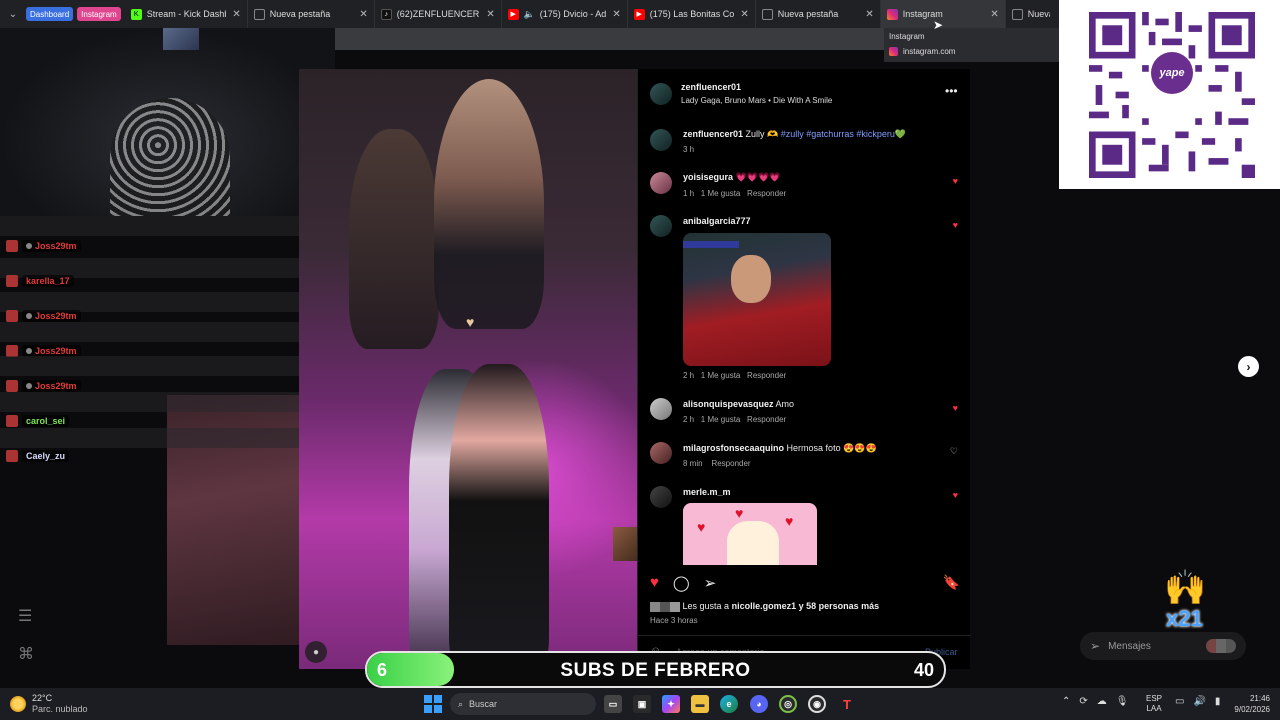 The image size is (1280, 720). What do you see at coordinates (700, 704) in the screenshot?
I see `file-explorer-icon: ▬` at bounding box center [700, 704].